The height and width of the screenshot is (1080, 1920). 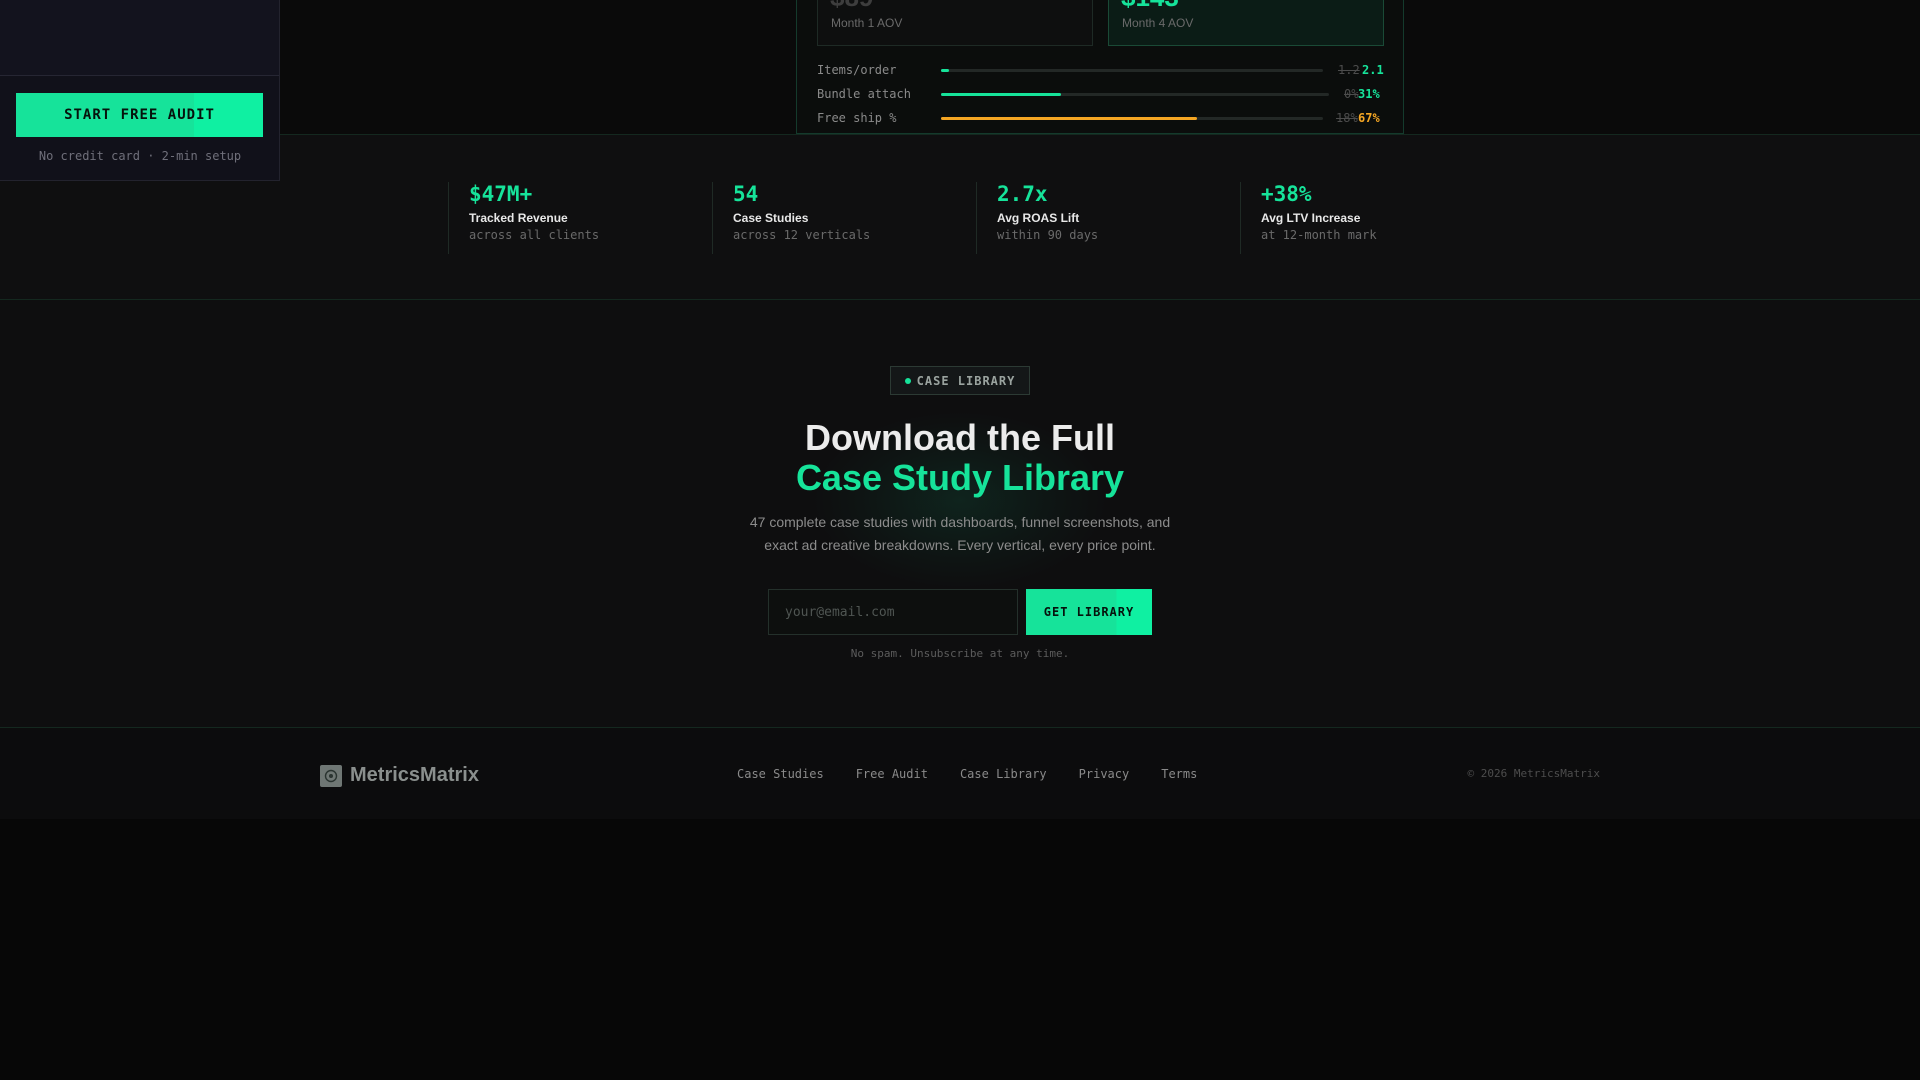 I want to click on stat-label: Tracked Revenue, so click(x=518, y=218).